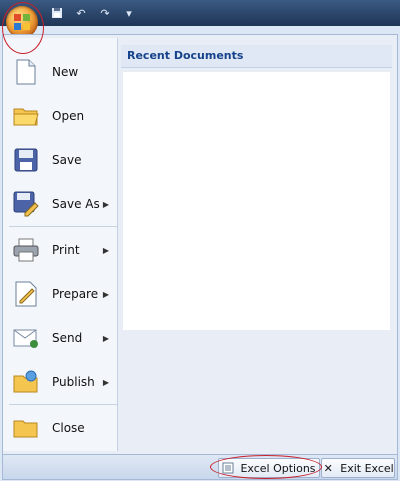 Image resolution: width=400 pixels, height=481 pixels. Describe the element at coordinates (26, 294) in the screenshot. I see `prepare-icon` at that location.